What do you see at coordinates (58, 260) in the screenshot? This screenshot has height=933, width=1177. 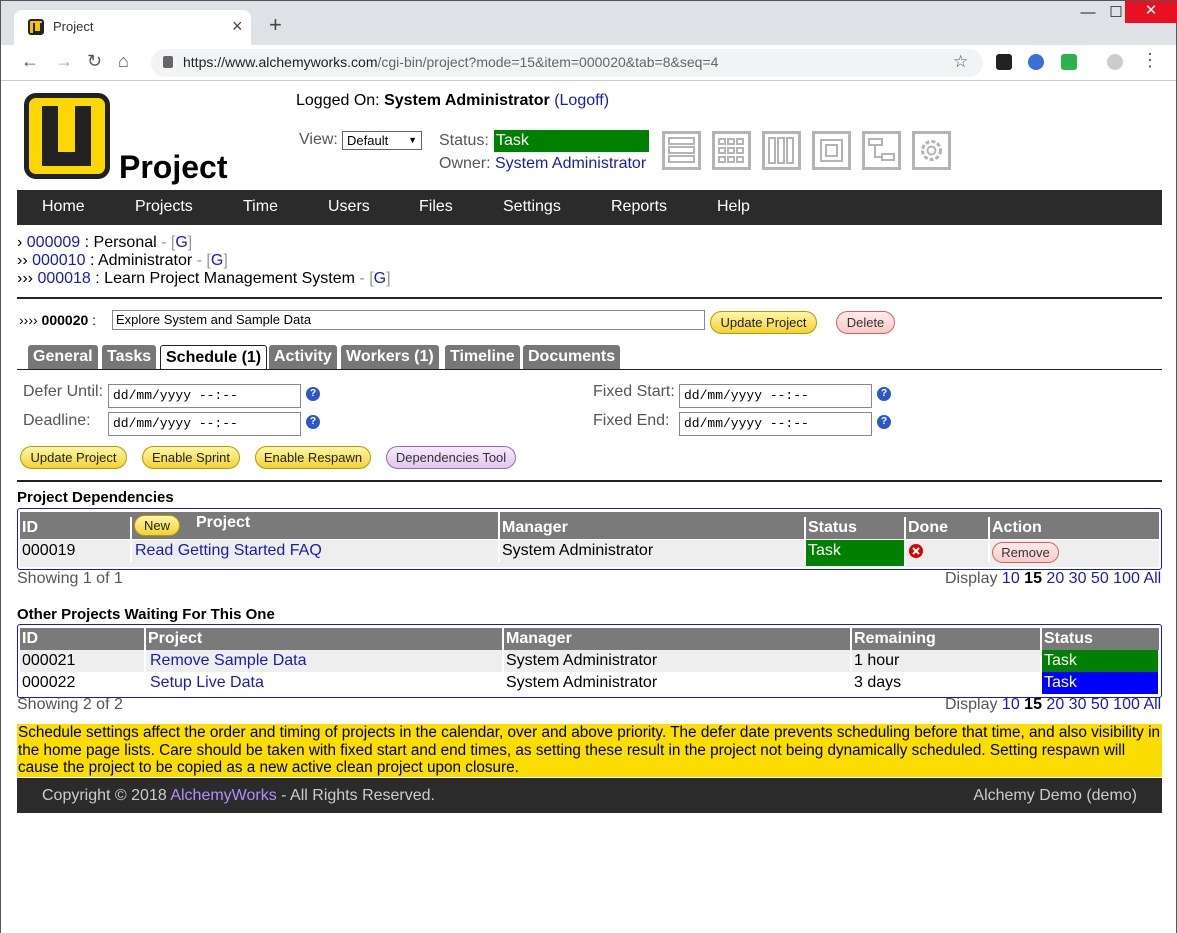 I see `breadcrumb-id-link: 000010` at bounding box center [58, 260].